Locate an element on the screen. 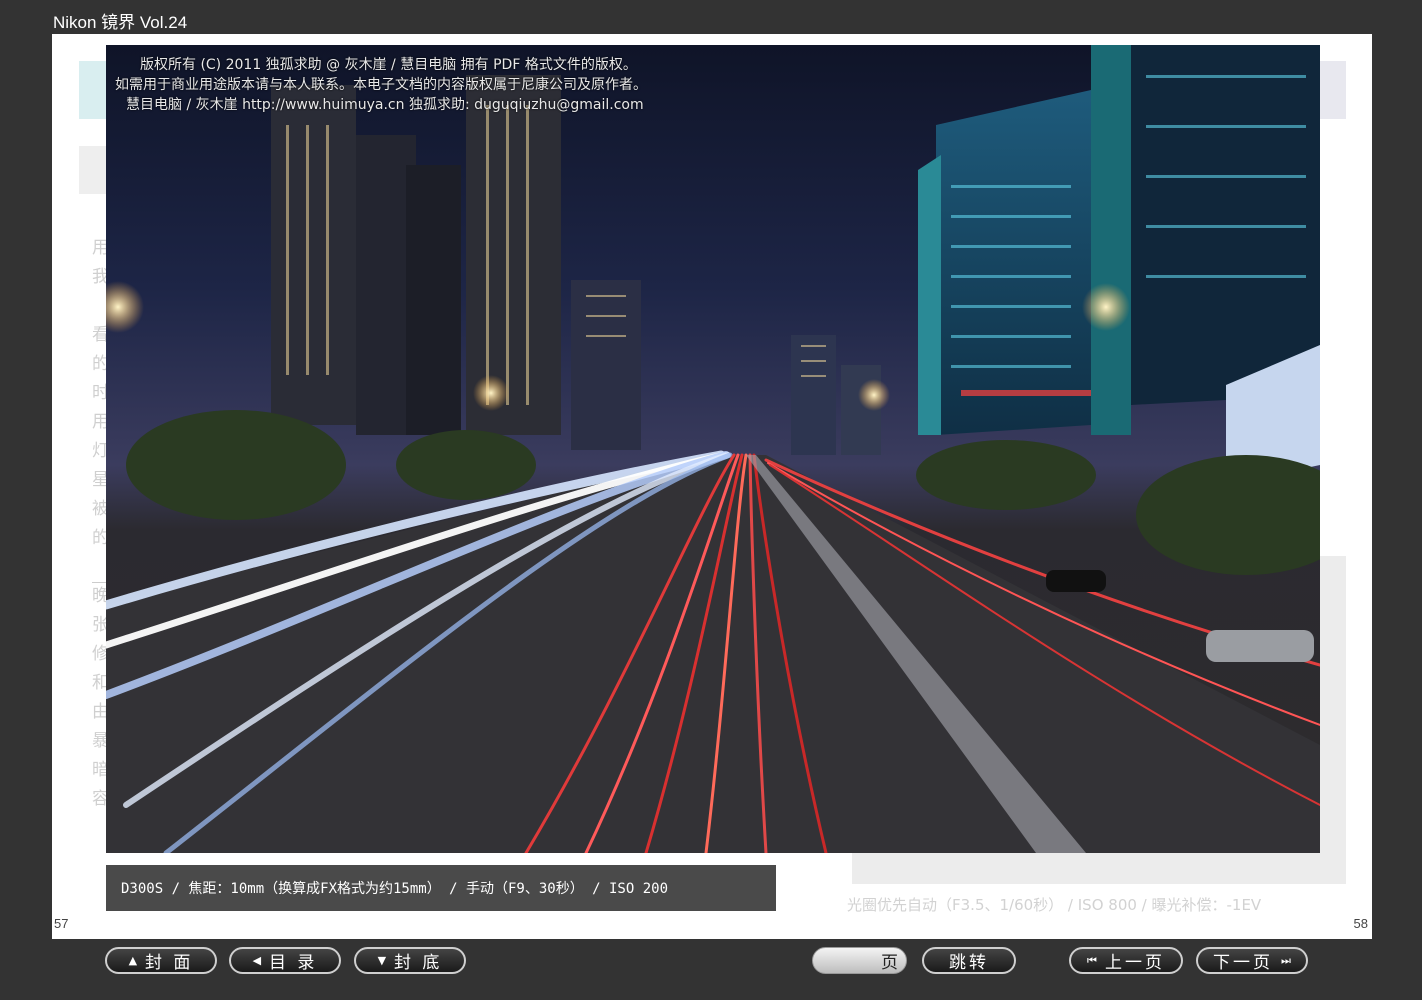  page-label: 页 is located at coordinates (889, 963).